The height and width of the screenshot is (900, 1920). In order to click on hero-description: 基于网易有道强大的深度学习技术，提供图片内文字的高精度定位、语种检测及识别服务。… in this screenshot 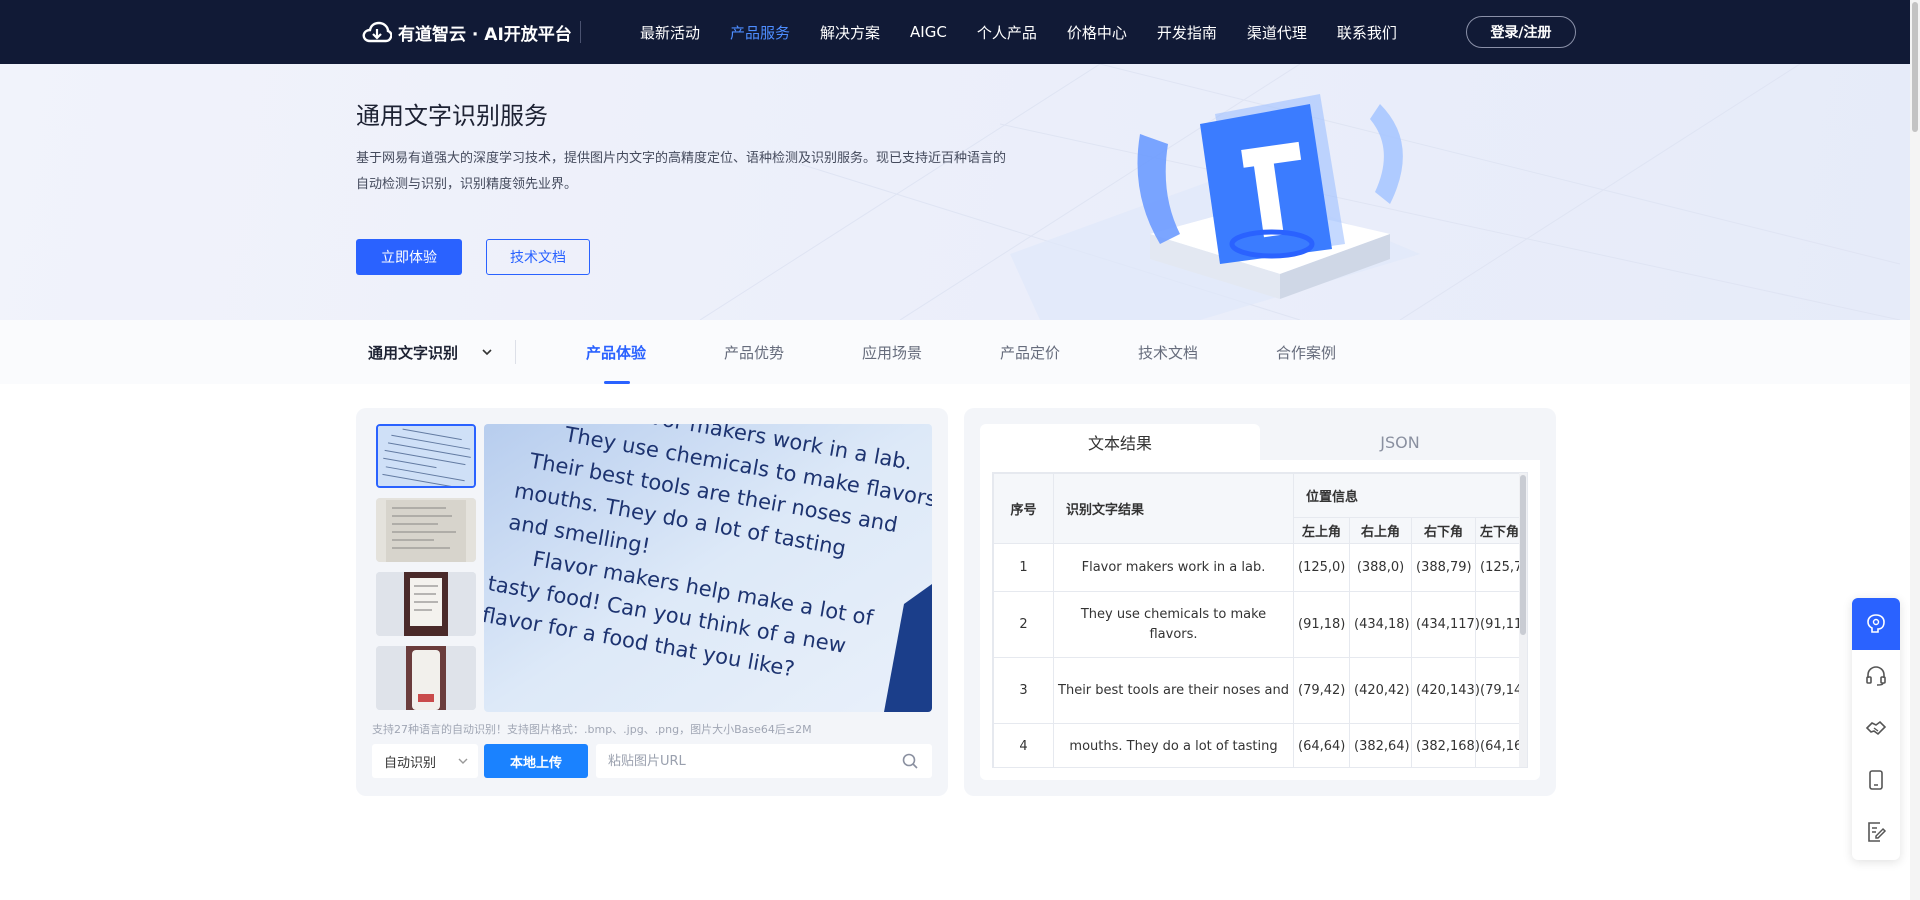, I will do `click(681, 171)`.